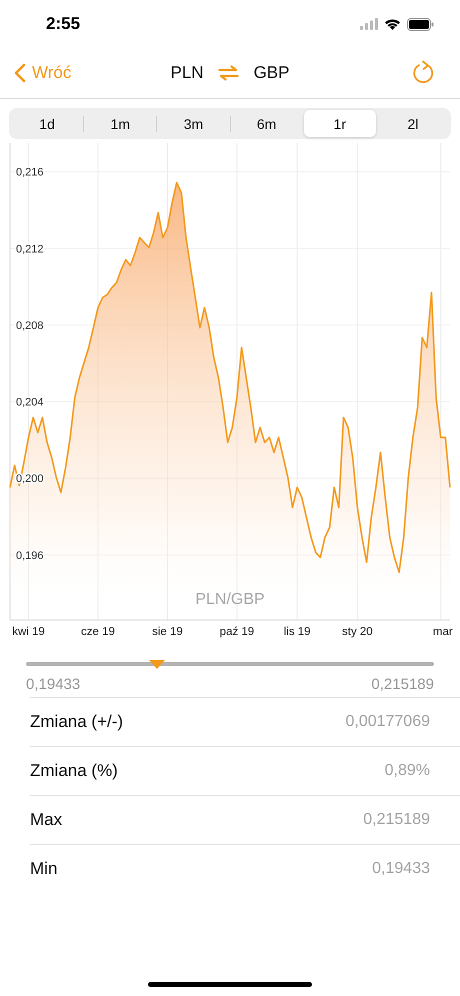  Describe the element at coordinates (442, 632) in the screenshot. I see `x-axis-label: mar` at that location.